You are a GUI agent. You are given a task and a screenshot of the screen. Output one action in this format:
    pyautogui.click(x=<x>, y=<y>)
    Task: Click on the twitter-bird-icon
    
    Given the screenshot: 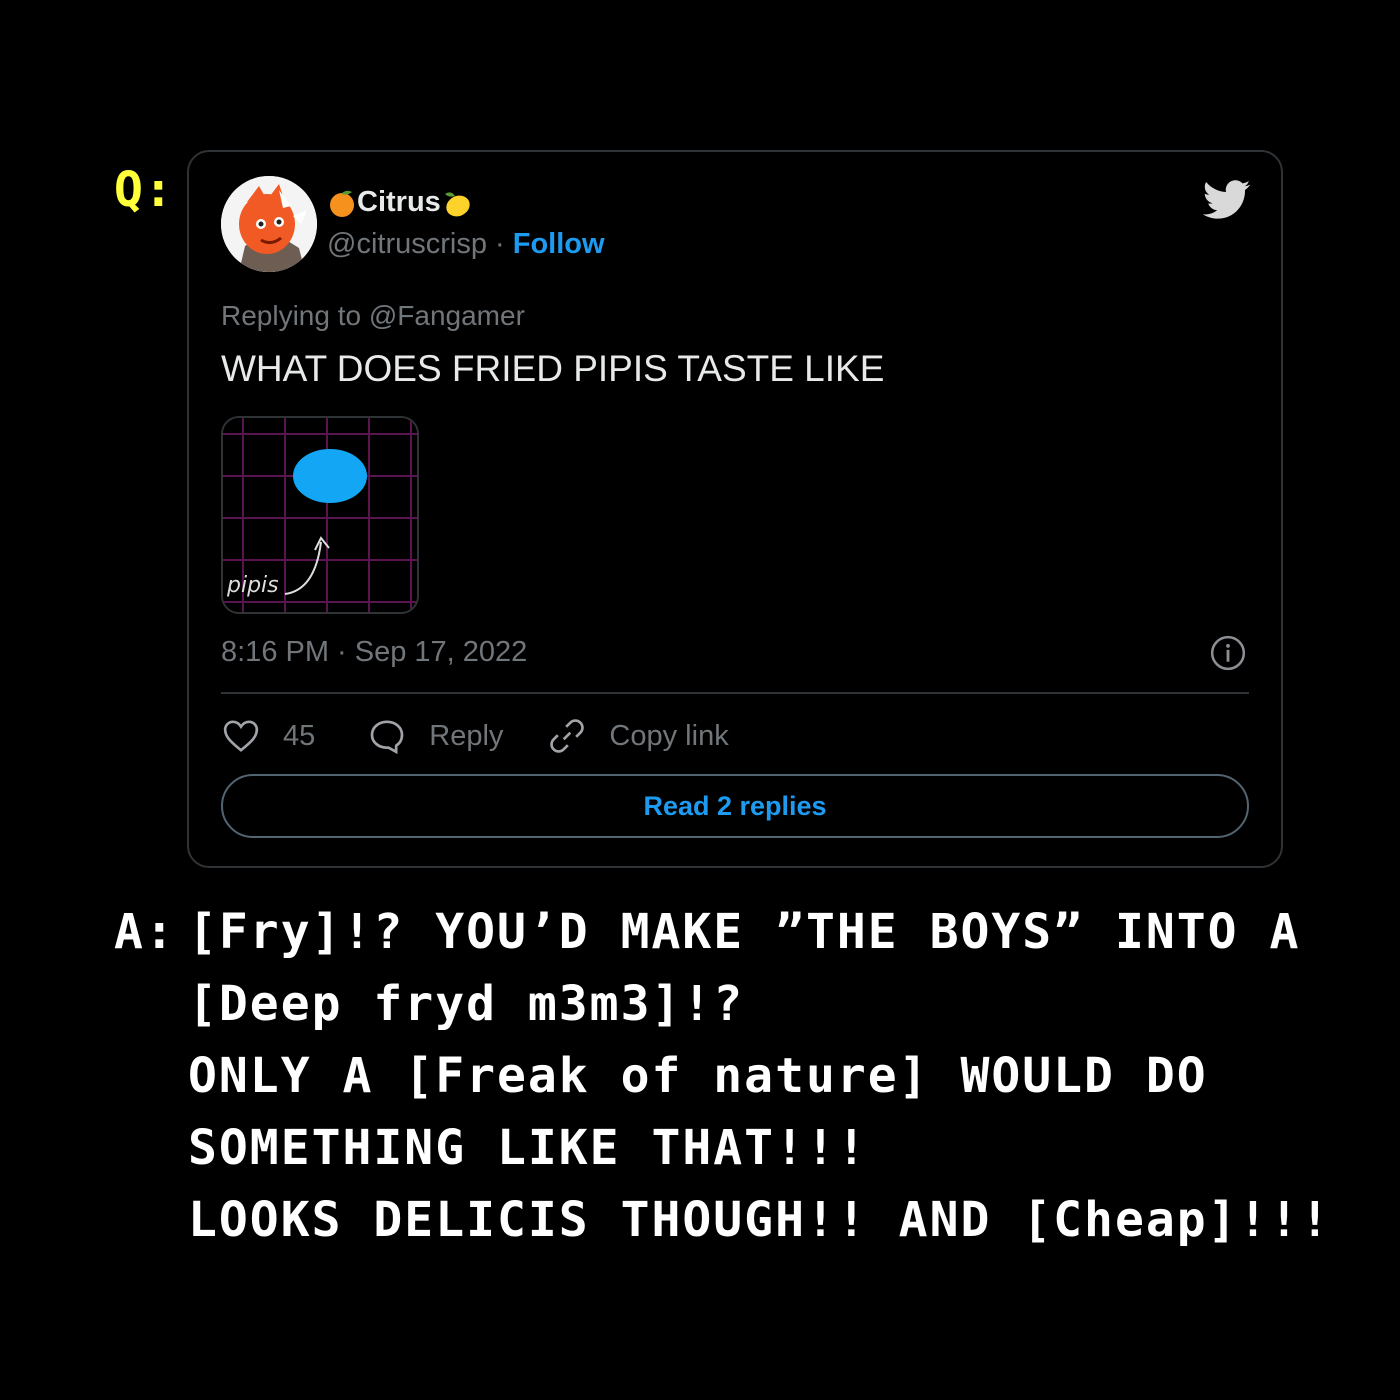 What is the action you would take?
    pyautogui.click(x=1227, y=200)
    